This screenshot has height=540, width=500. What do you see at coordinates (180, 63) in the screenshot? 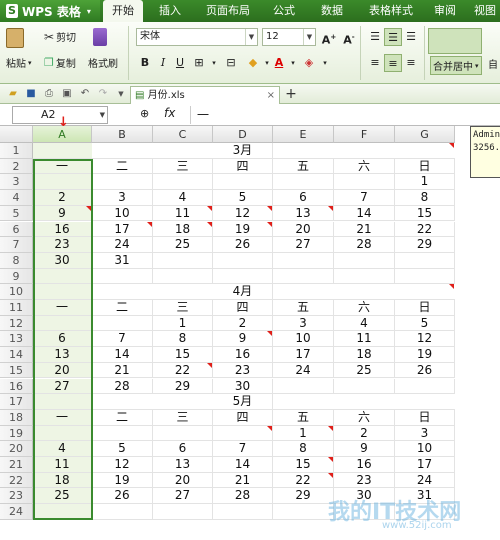
I see `underline-button: U` at bounding box center [180, 63].